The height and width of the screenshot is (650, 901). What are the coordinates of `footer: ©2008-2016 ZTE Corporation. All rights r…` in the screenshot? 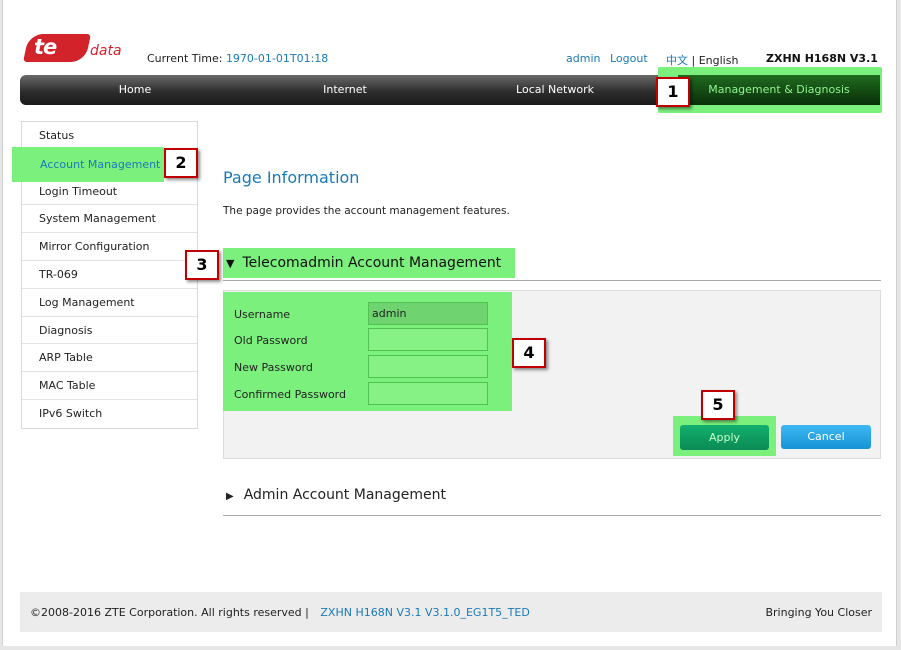 It's located at (451, 612).